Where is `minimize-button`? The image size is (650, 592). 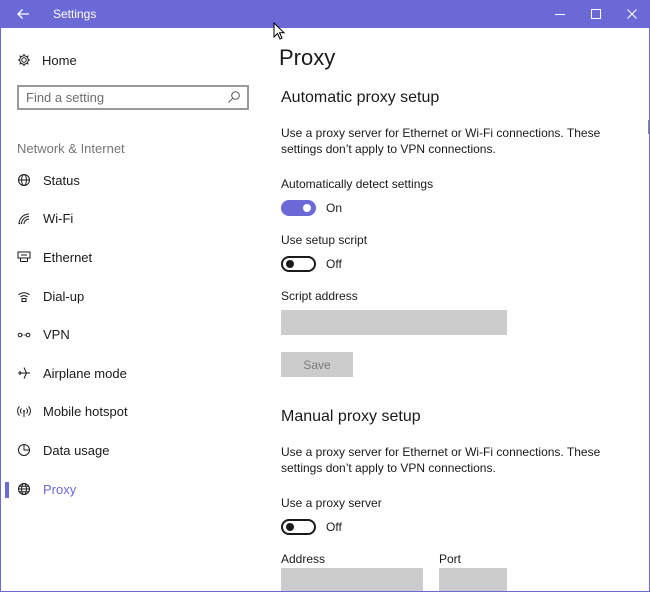
minimize-button is located at coordinates (560, 14).